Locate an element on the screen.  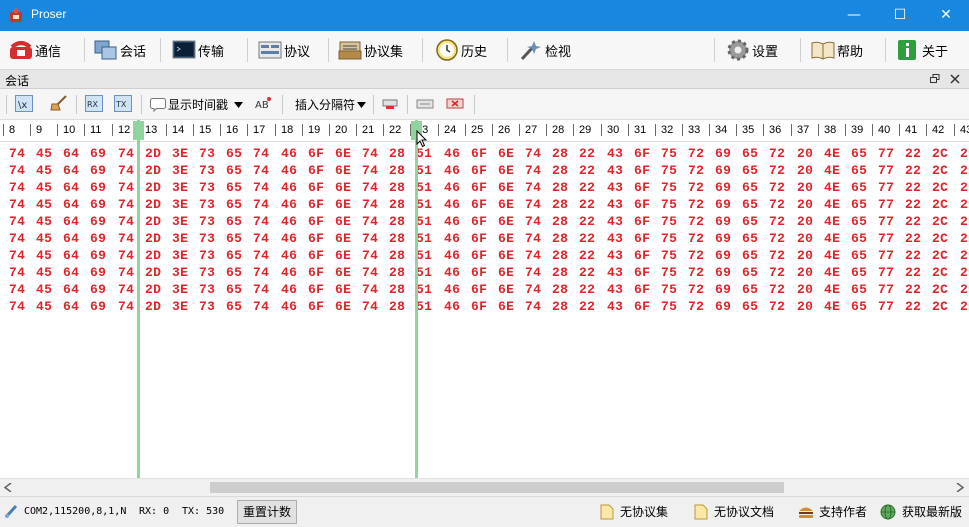
hex-byte: 64 is located at coordinates (71, 187).